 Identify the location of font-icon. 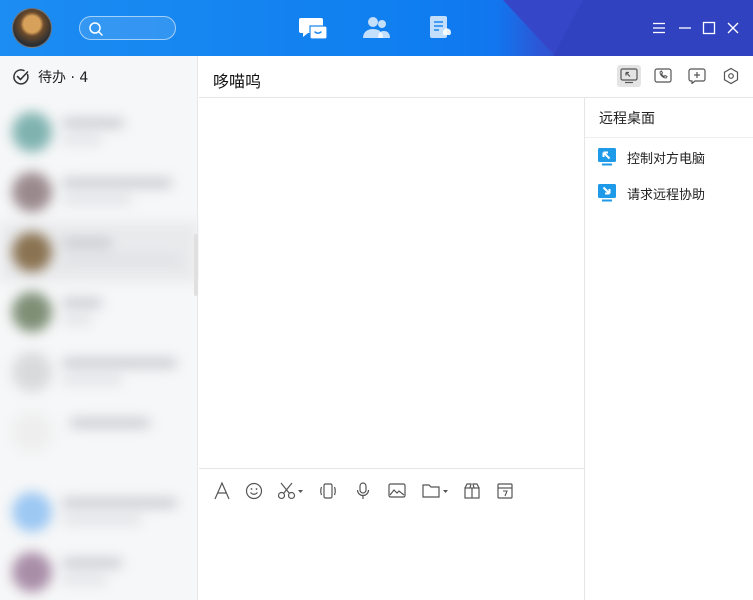
(222, 491).